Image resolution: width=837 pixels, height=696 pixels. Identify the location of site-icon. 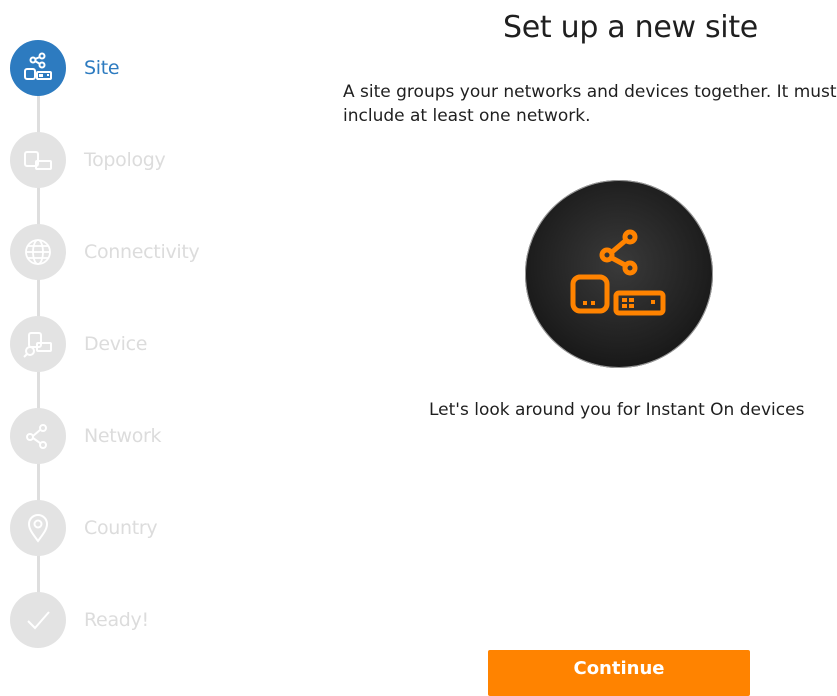
(38, 68).